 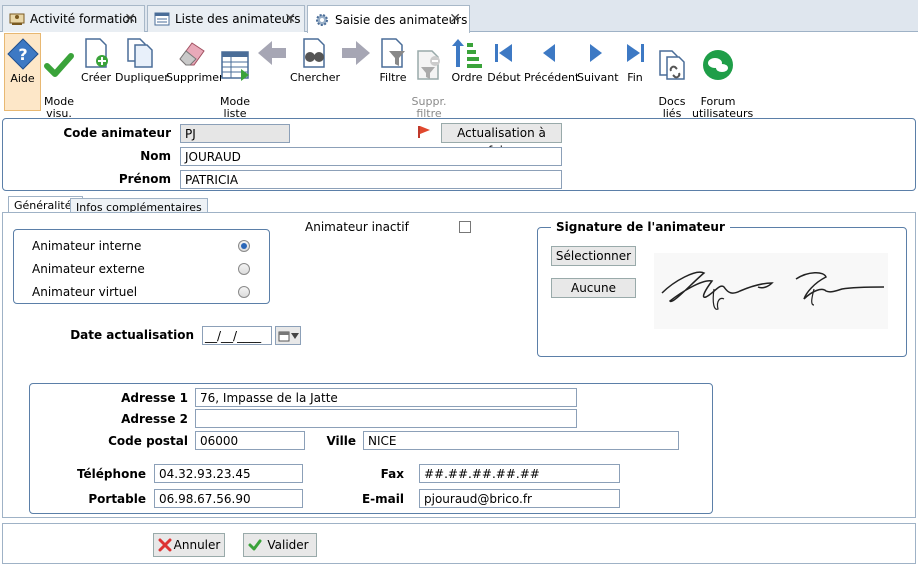 I want to click on nom-label: Nom, so click(x=155, y=156).